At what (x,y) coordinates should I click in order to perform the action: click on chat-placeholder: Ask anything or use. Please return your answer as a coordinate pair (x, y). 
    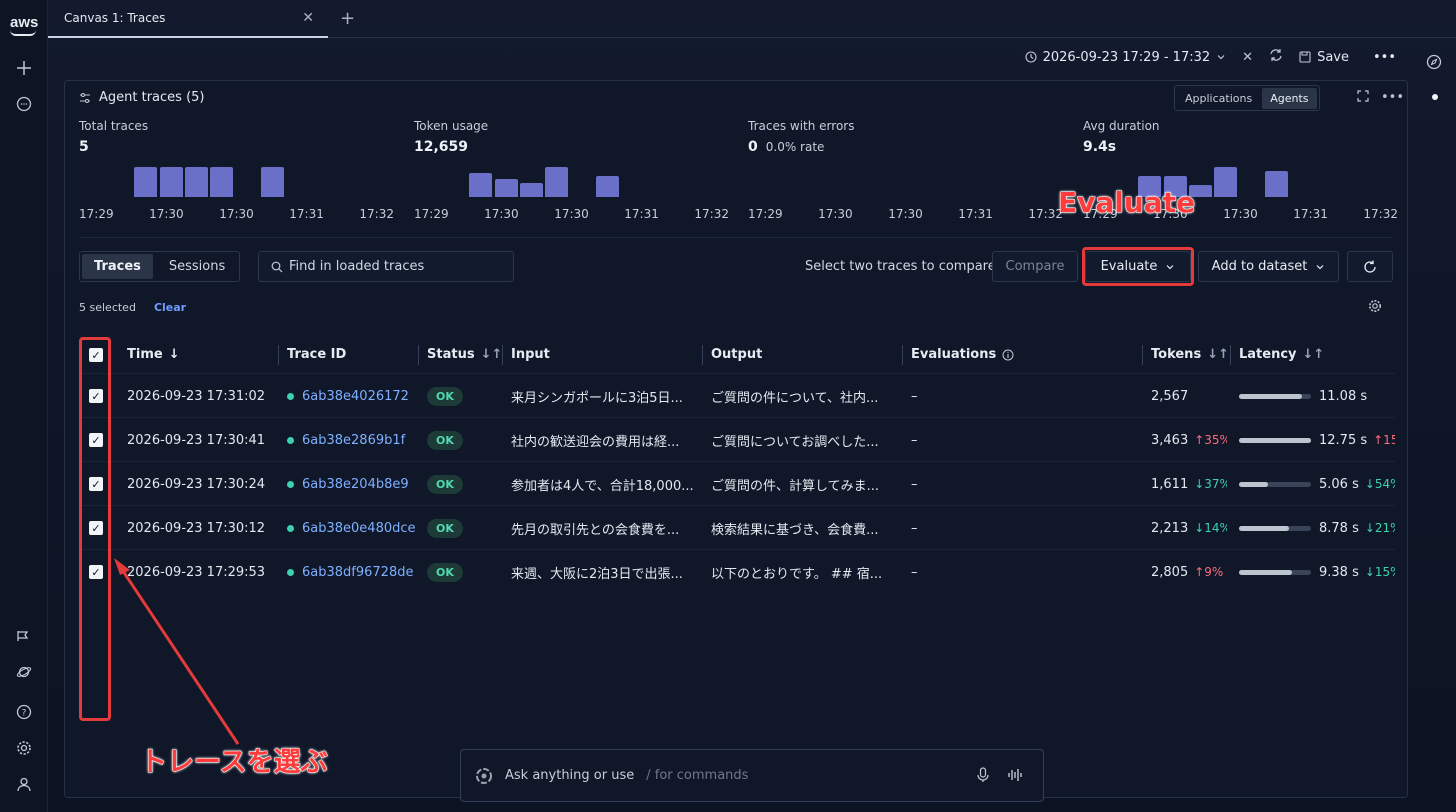
    Looking at the image, I should click on (570, 775).